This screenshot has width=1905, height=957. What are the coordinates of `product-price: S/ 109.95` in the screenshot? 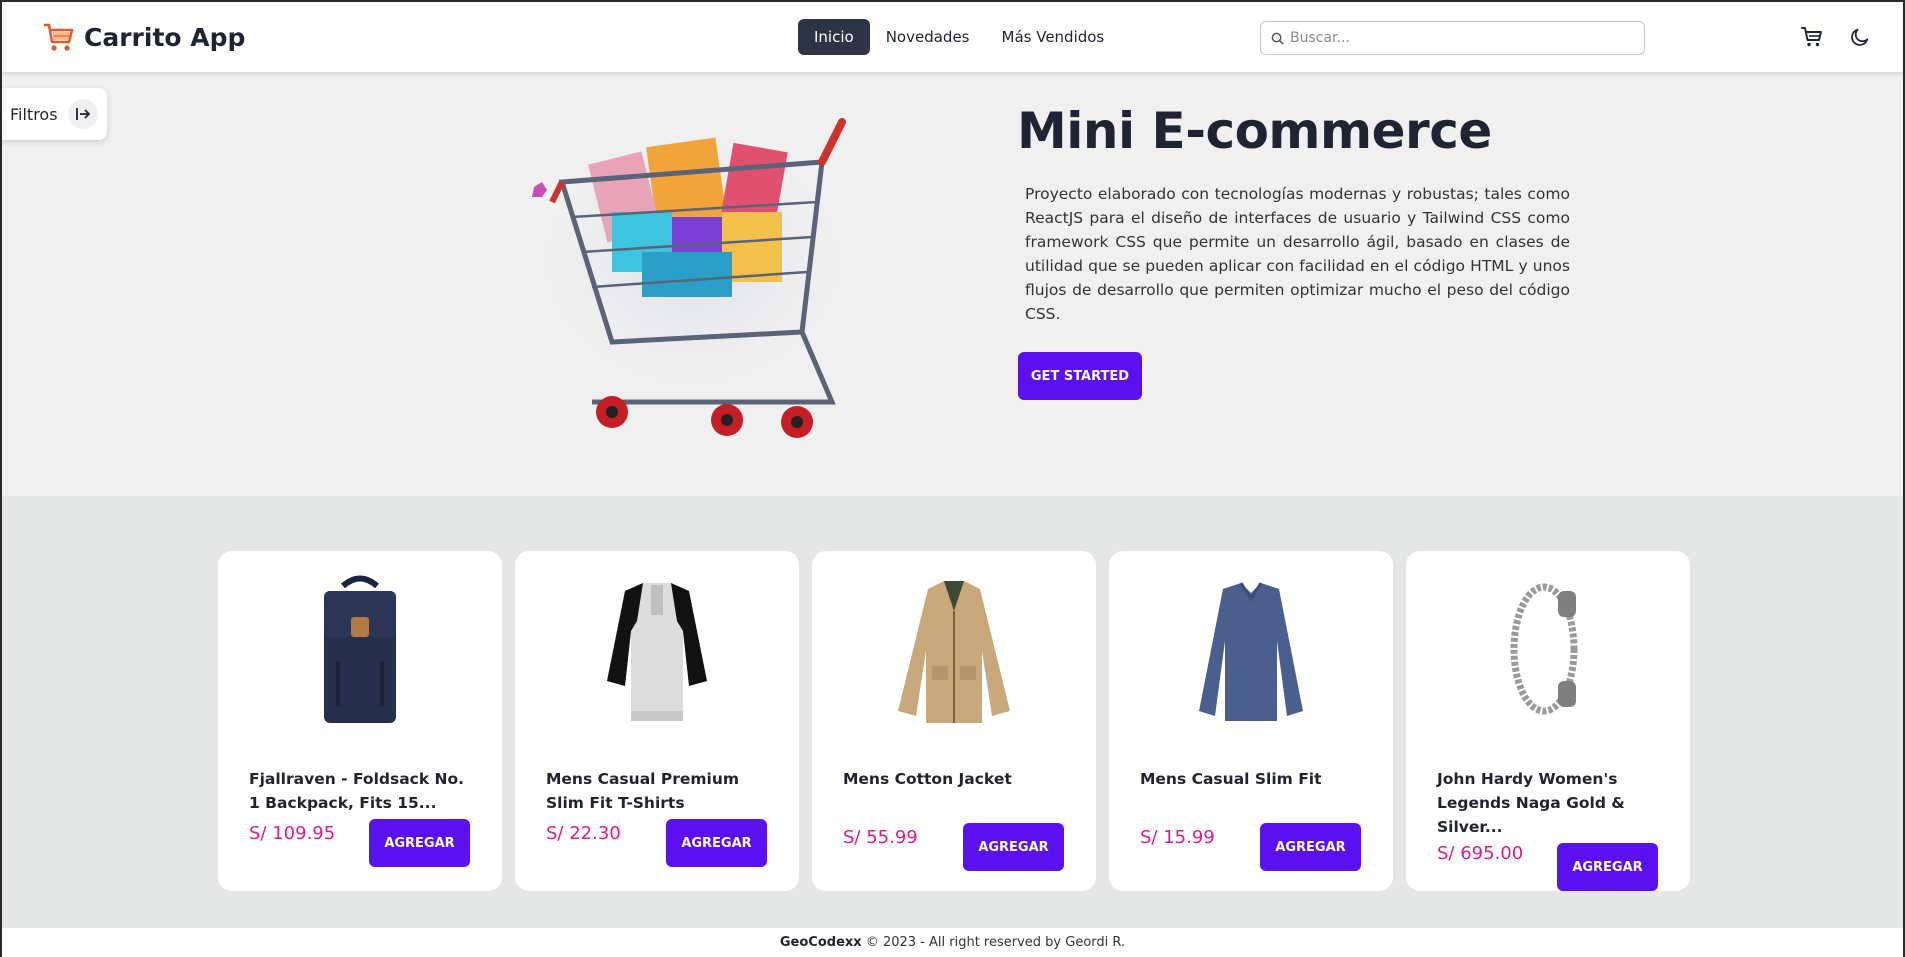 It's located at (292, 833).